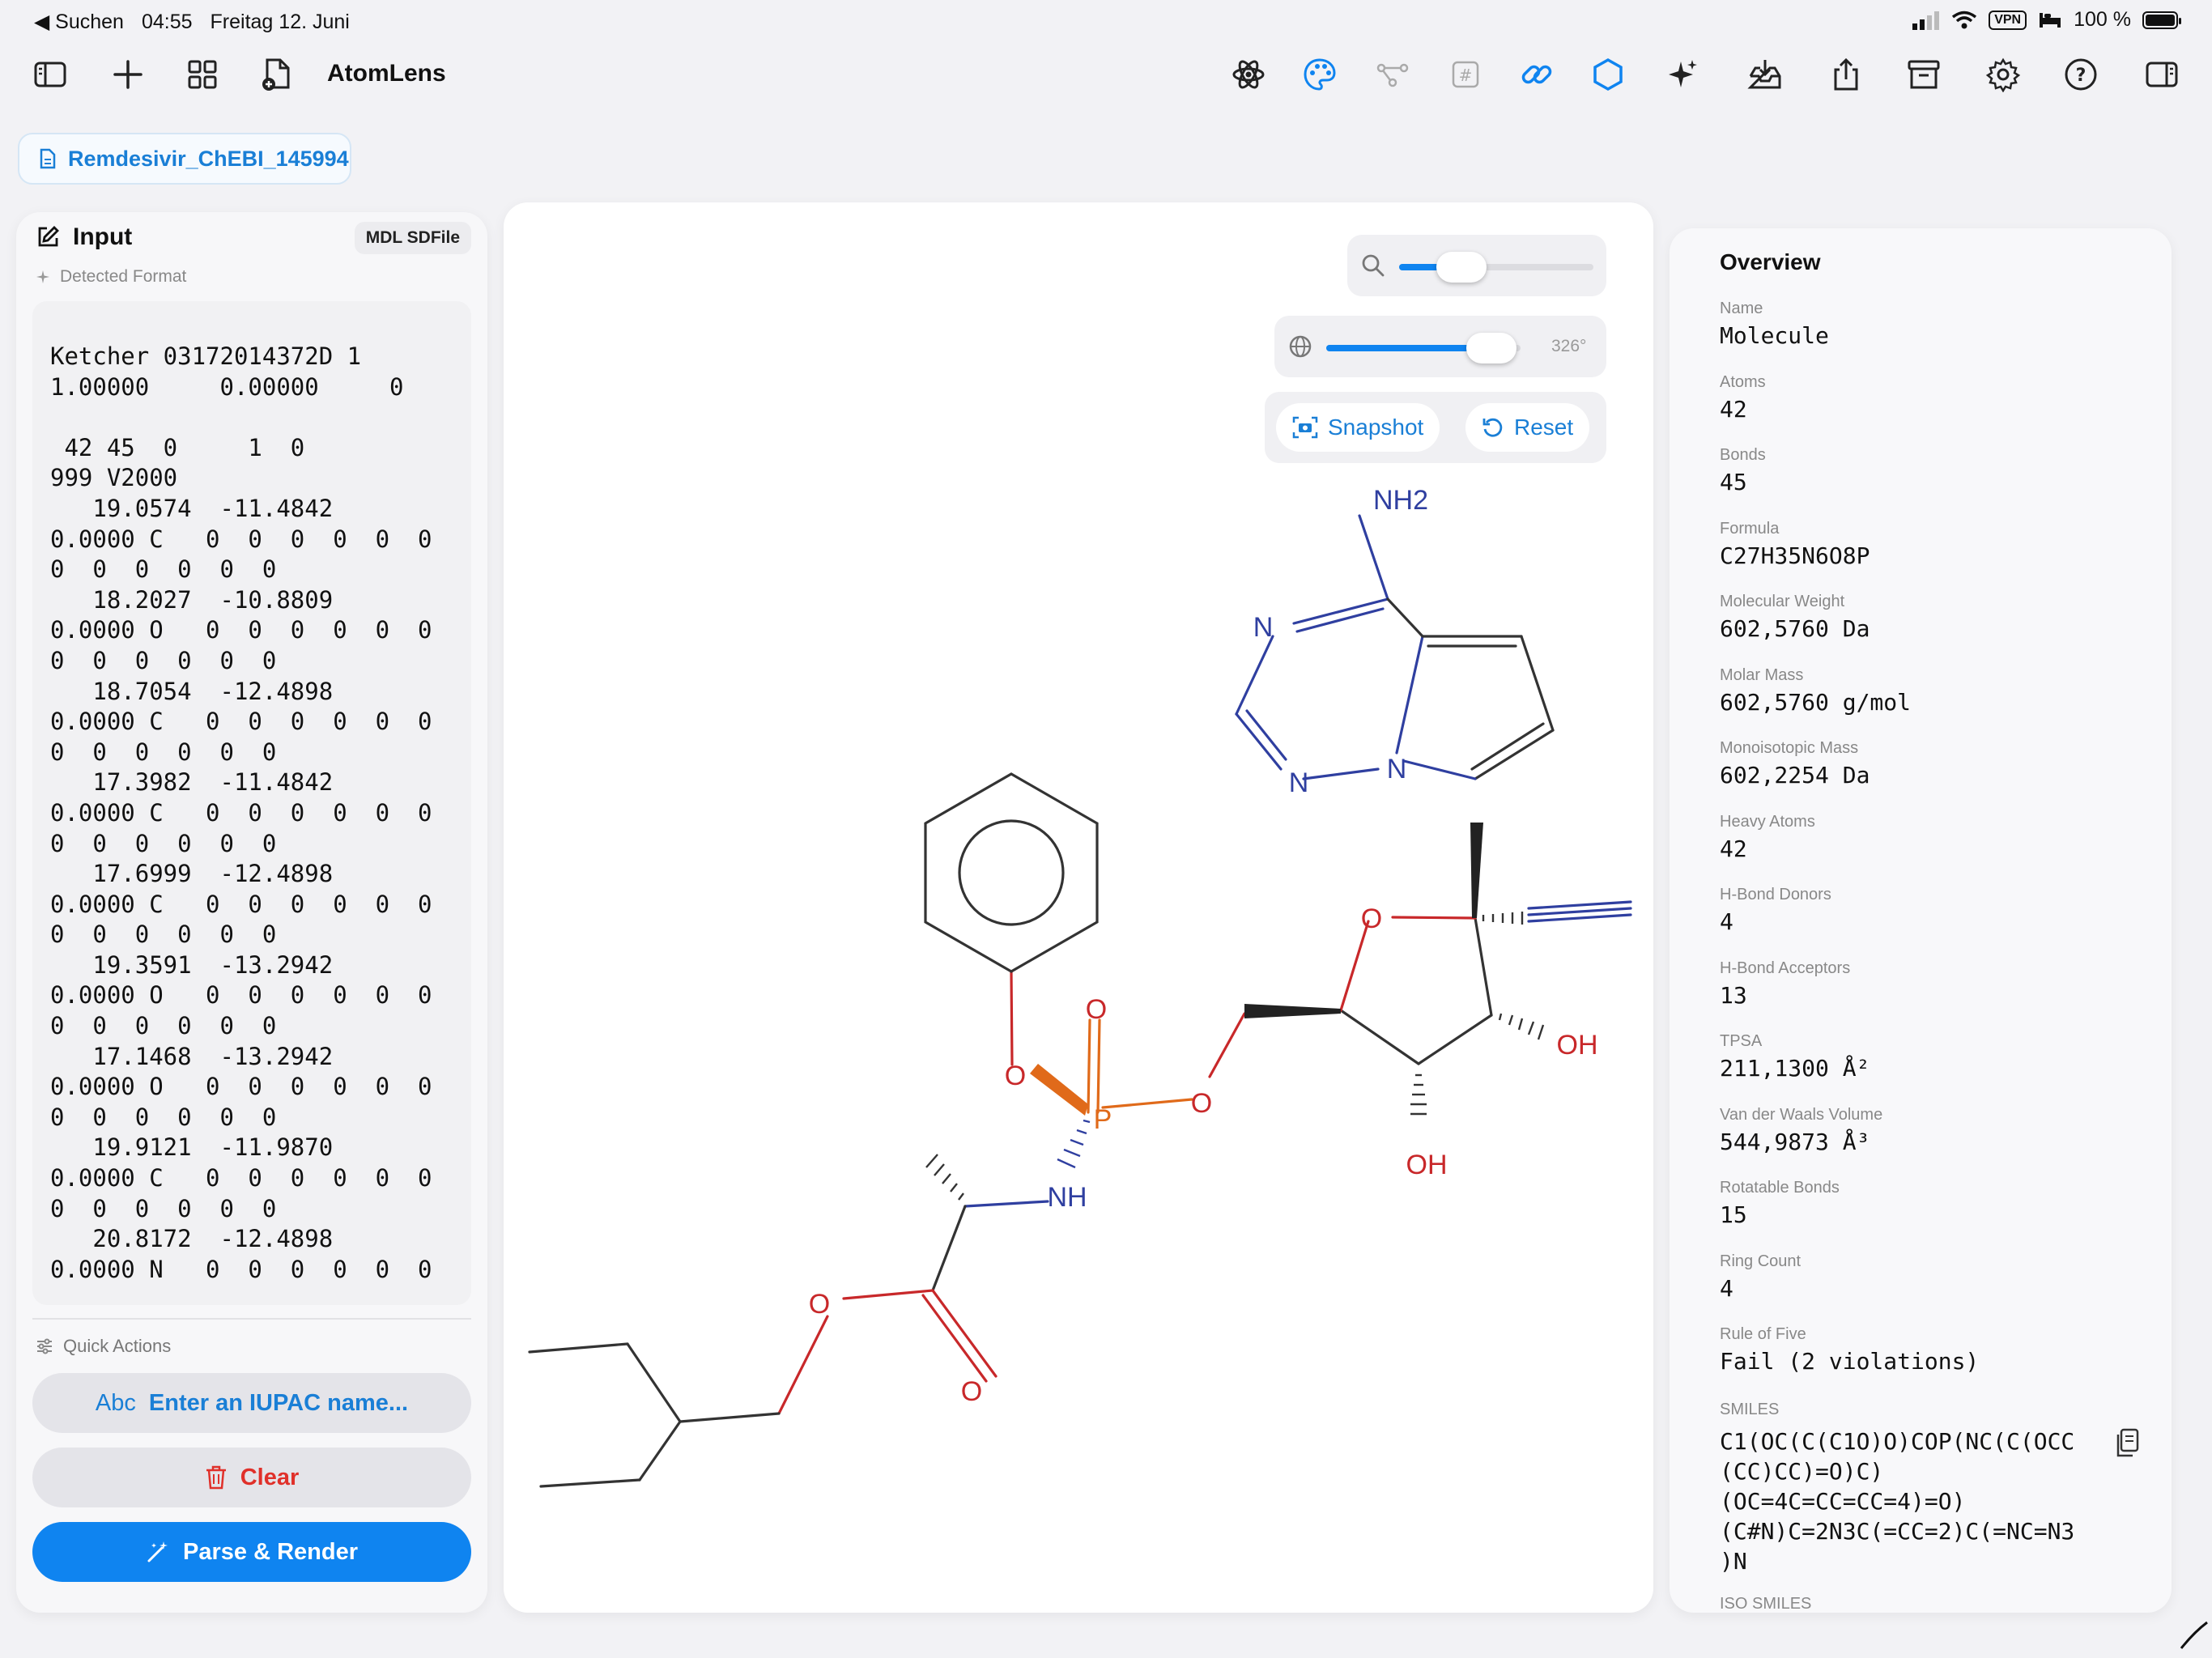 Image resolution: width=2212 pixels, height=1658 pixels. Describe the element at coordinates (1401, 500) in the screenshot. I see `atom-nh2-label: NH2` at that location.